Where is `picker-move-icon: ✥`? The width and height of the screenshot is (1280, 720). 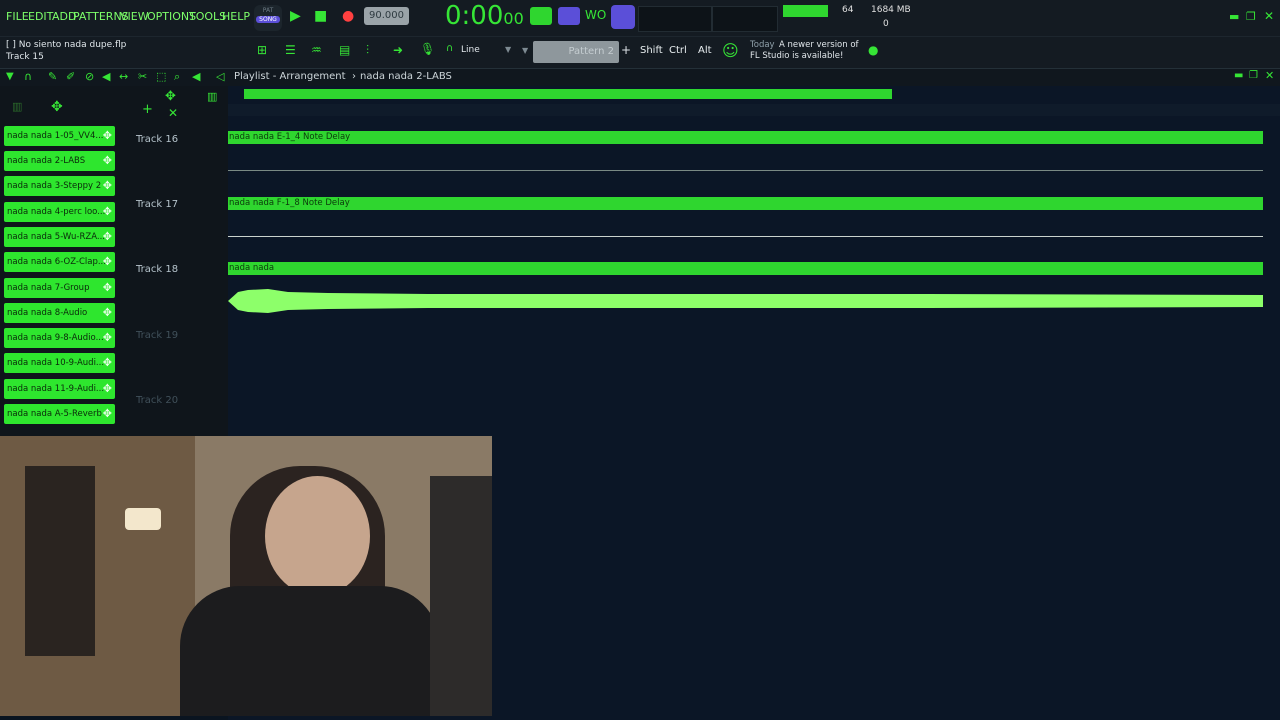
picker-move-icon: ✥ is located at coordinates (57, 107).